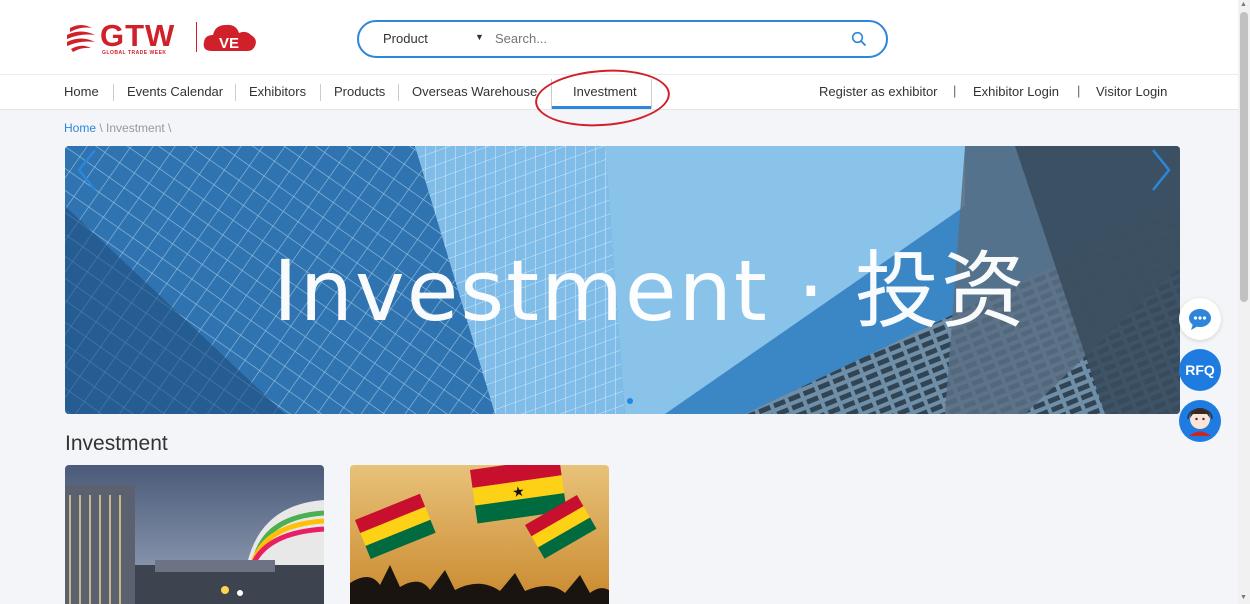 Image resolution: width=1250 pixels, height=604 pixels. What do you see at coordinates (138, 35) in the screenshot?
I see `logo-text: GTW` at bounding box center [138, 35].